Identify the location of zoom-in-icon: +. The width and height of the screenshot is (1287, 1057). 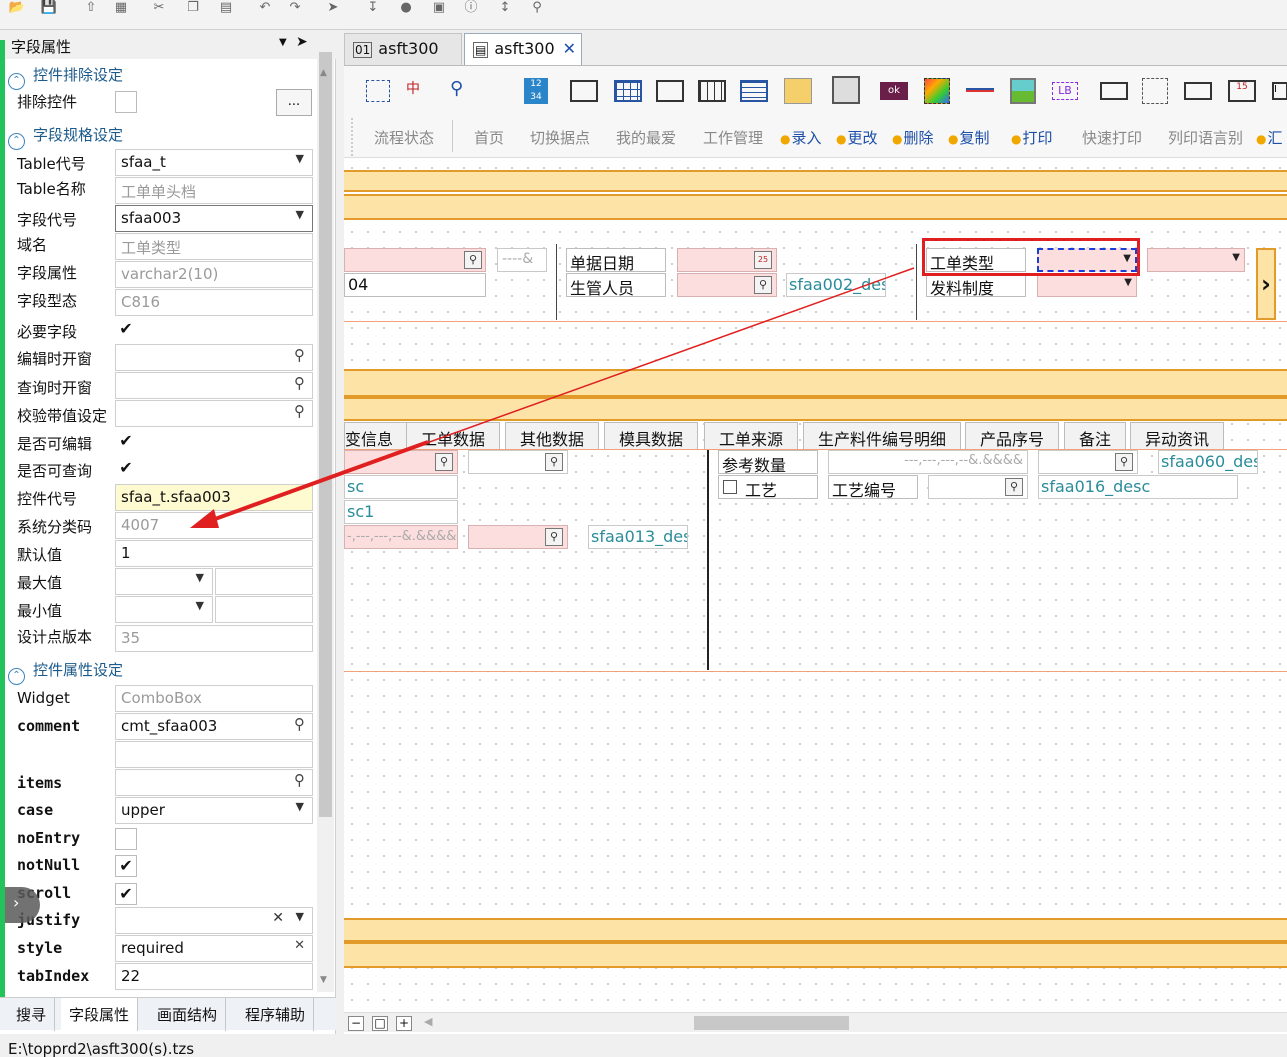
(404, 1023).